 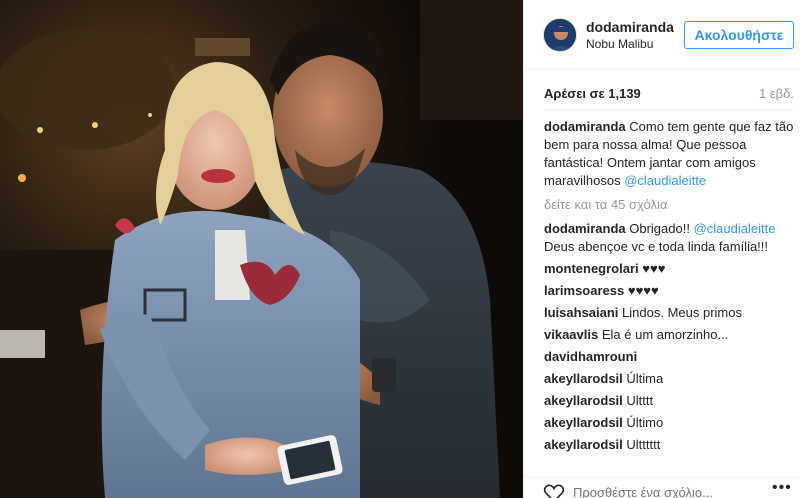 I want to click on comment-item: luisahsaiani Lindos. Meus primos, so click(x=670, y=313).